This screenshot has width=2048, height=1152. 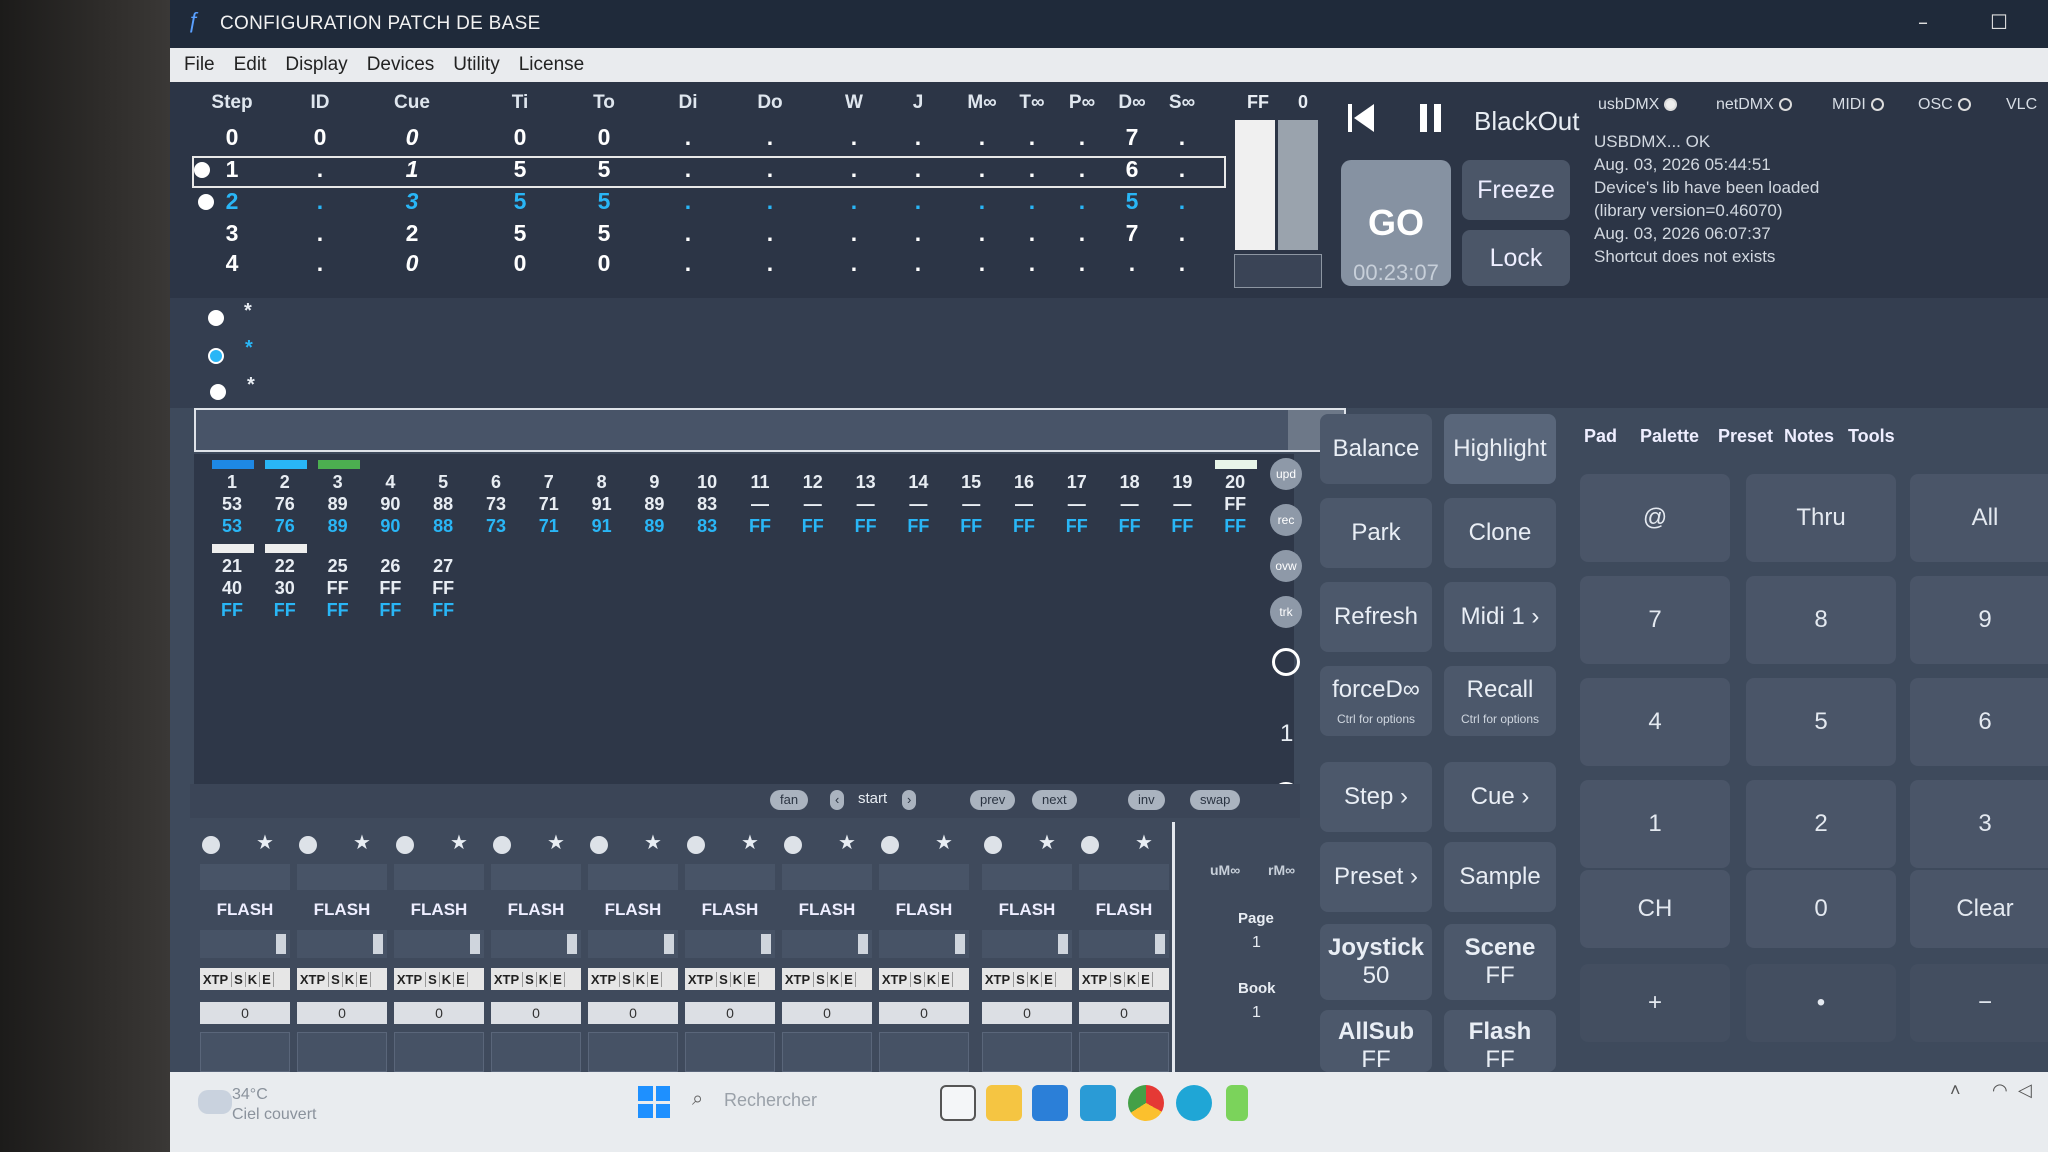 I want to click on channel-level: 76, so click(x=285, y=504).